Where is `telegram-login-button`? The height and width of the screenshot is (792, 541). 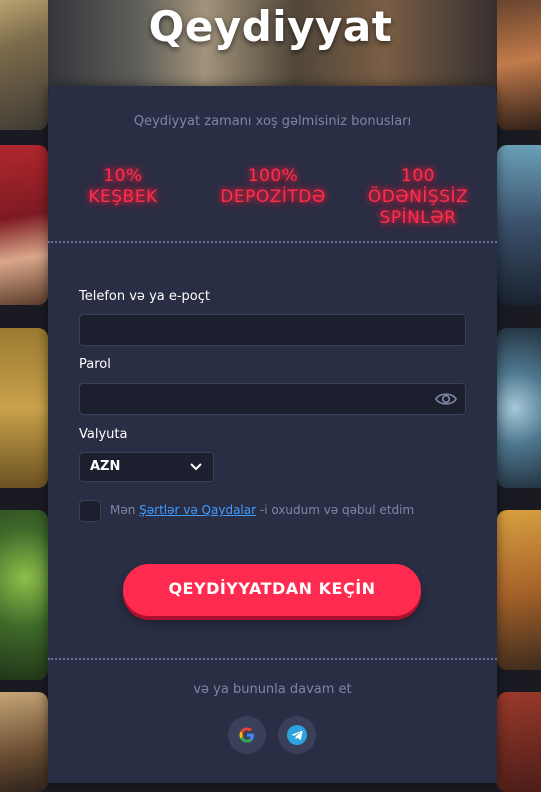
telegram-login-button is located at coordinates (297, 735).